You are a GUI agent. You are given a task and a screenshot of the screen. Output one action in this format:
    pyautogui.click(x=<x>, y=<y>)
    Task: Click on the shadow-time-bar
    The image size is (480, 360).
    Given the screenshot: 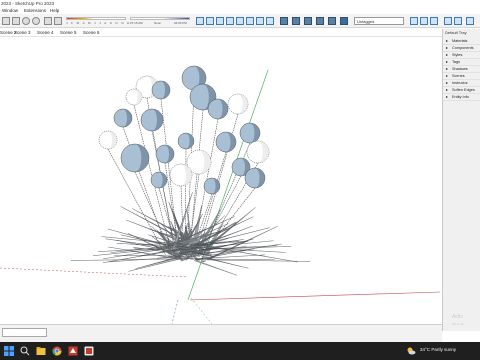 What is the action you would take?
    pyautogui.click(x=160, y=18)
    